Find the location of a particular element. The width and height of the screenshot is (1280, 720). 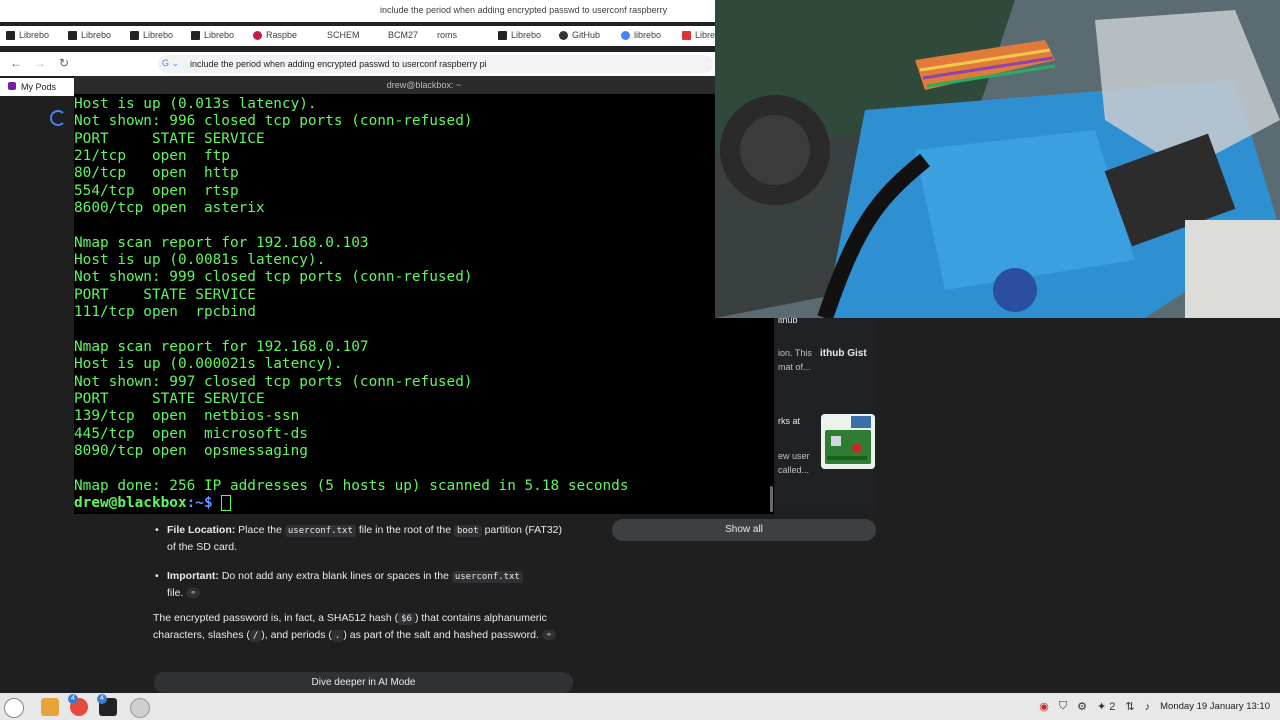

bookmark-librebo-2: Librebo is located at coordinates (89, 35).